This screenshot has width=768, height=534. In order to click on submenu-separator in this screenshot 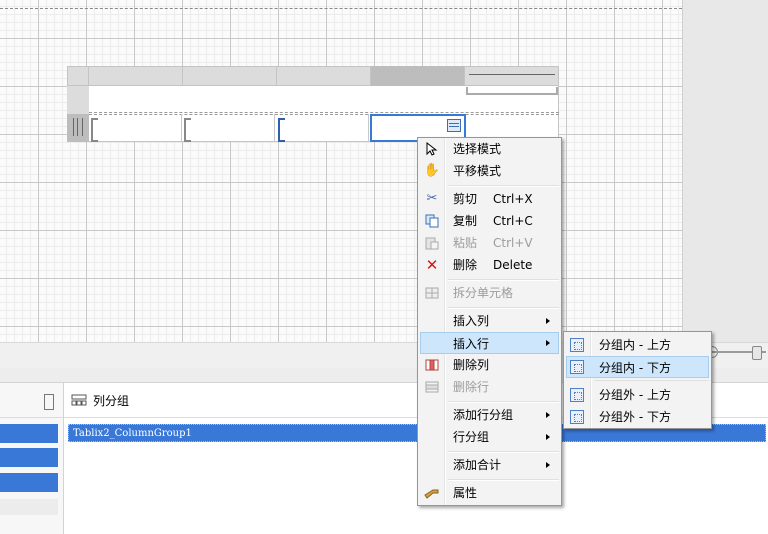, I will do `click(651, 380)`.